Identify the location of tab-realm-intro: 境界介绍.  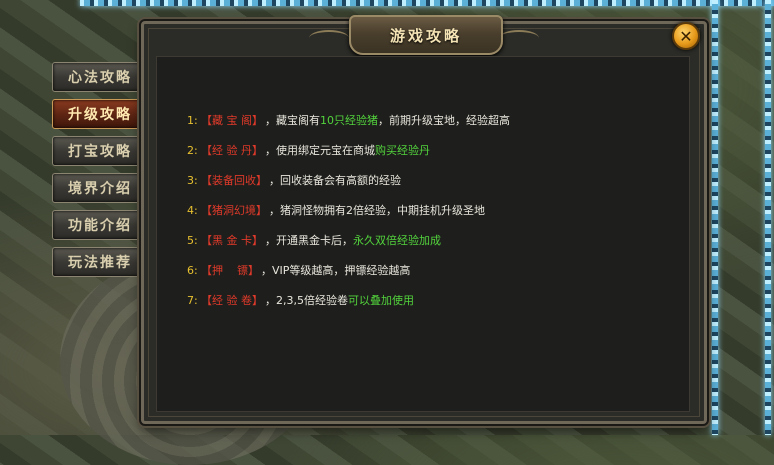
(100, 188).